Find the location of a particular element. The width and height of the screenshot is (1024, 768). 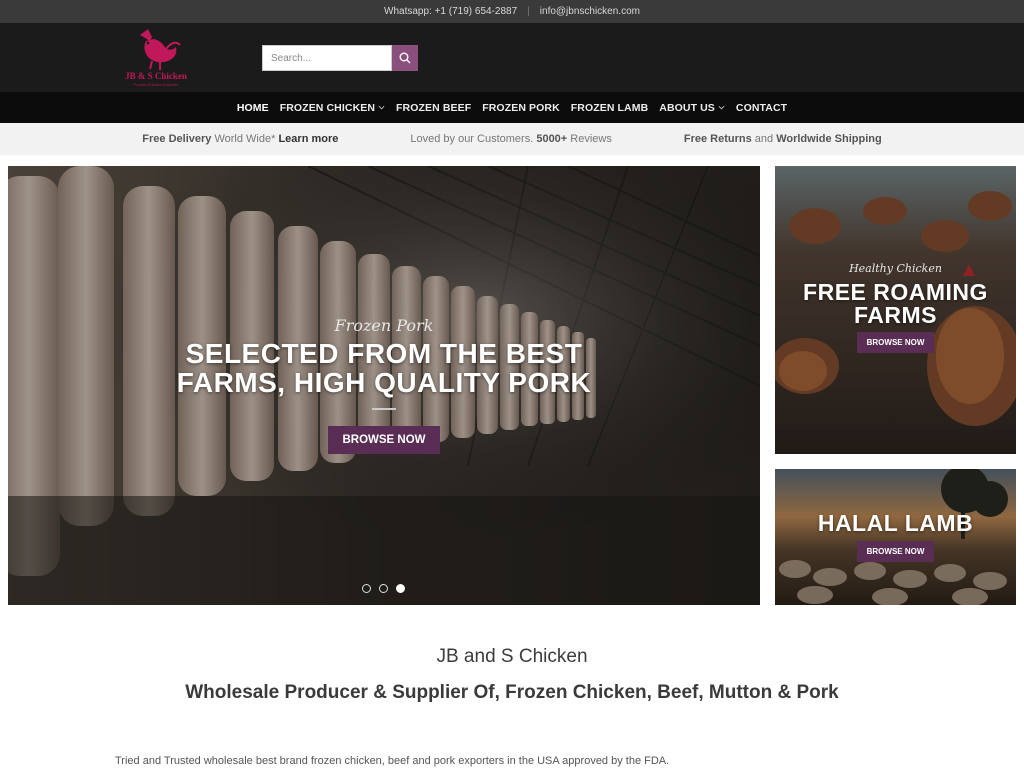

hero-kicker: Frozen Pork is located at coordinates (384, 325).